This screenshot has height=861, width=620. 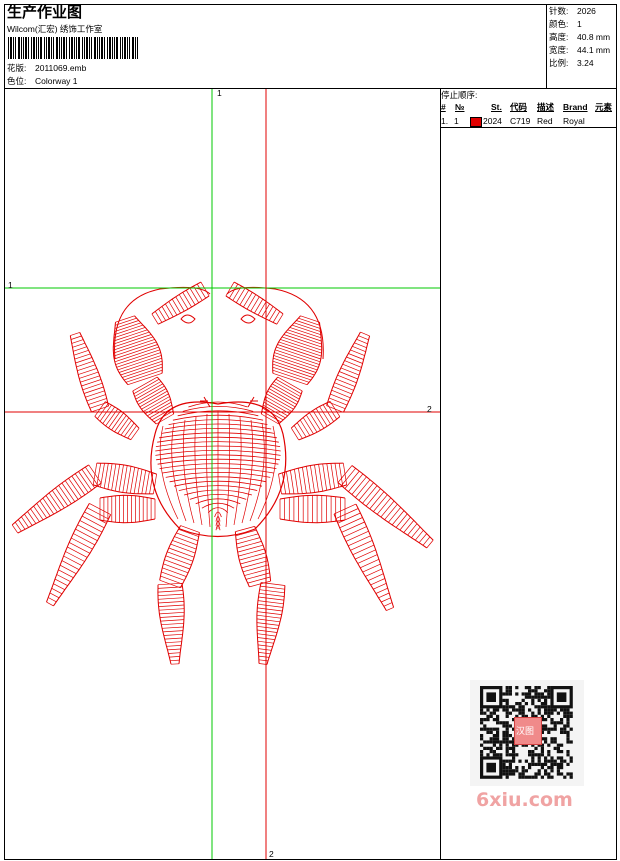 I want to click on stat-label: 颜色:, so click(x=559, y=24).